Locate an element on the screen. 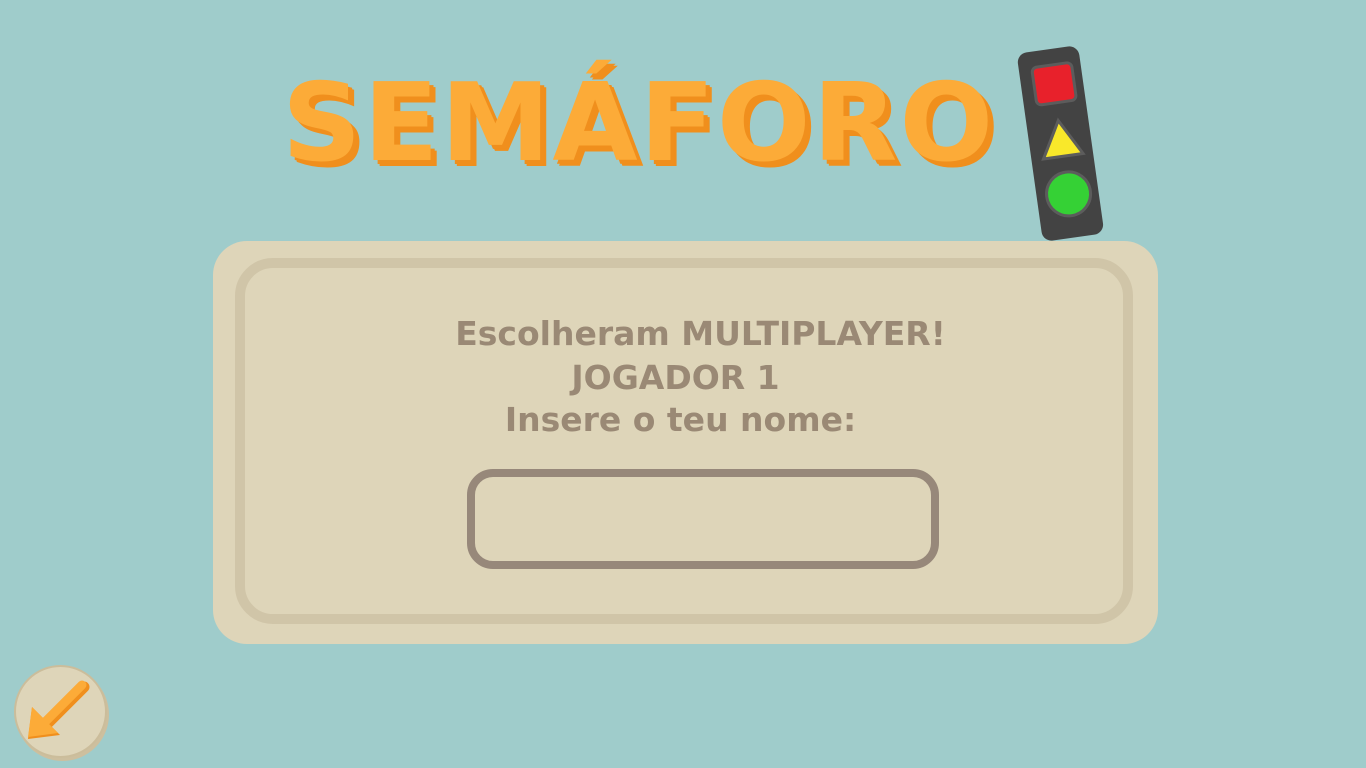 The height and width of the screenshot is (768, 1366). back-button is located at coordinates (60, 711).